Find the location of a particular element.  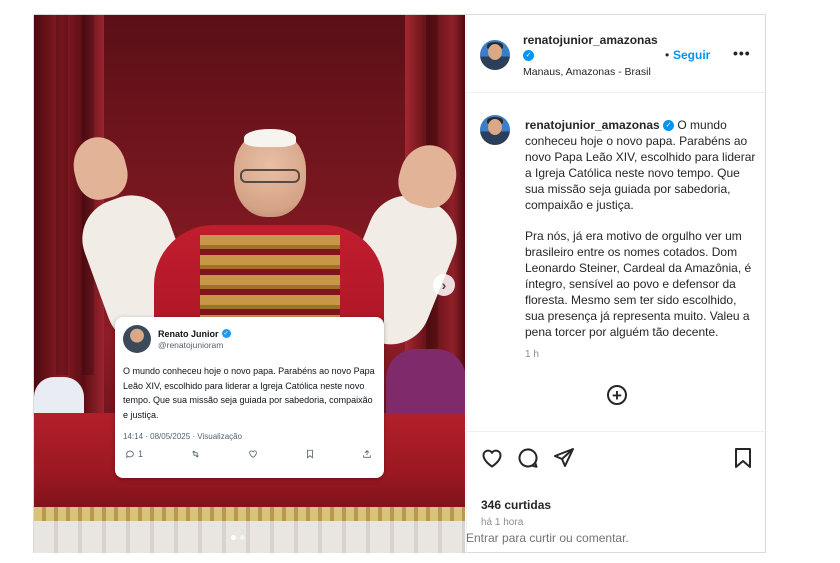

username: renatojunior_amazonas ✓ is located at coordinates (593, 48).